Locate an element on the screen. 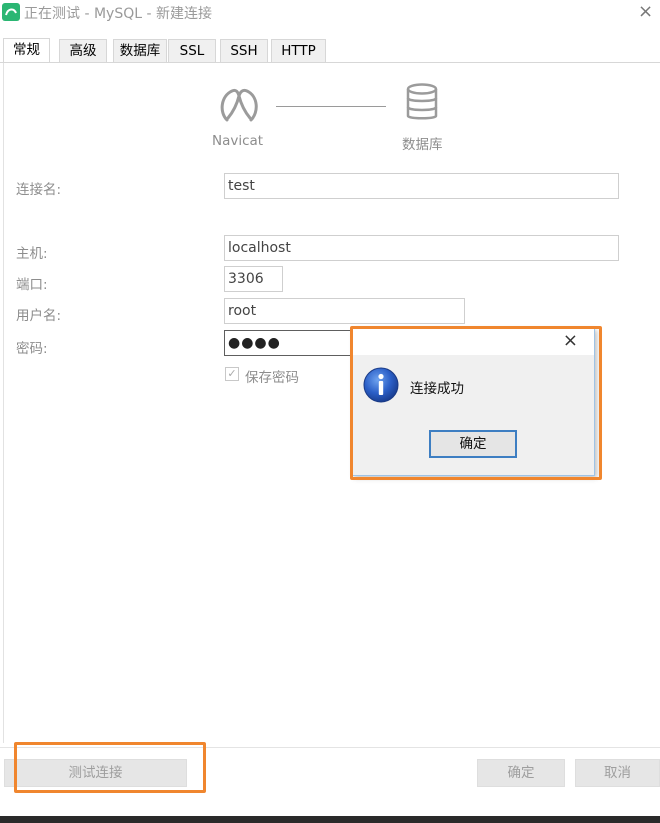 The width and height of the screenshot is (660, 823). host-label: 主机: is located at coordinates (32, 254).